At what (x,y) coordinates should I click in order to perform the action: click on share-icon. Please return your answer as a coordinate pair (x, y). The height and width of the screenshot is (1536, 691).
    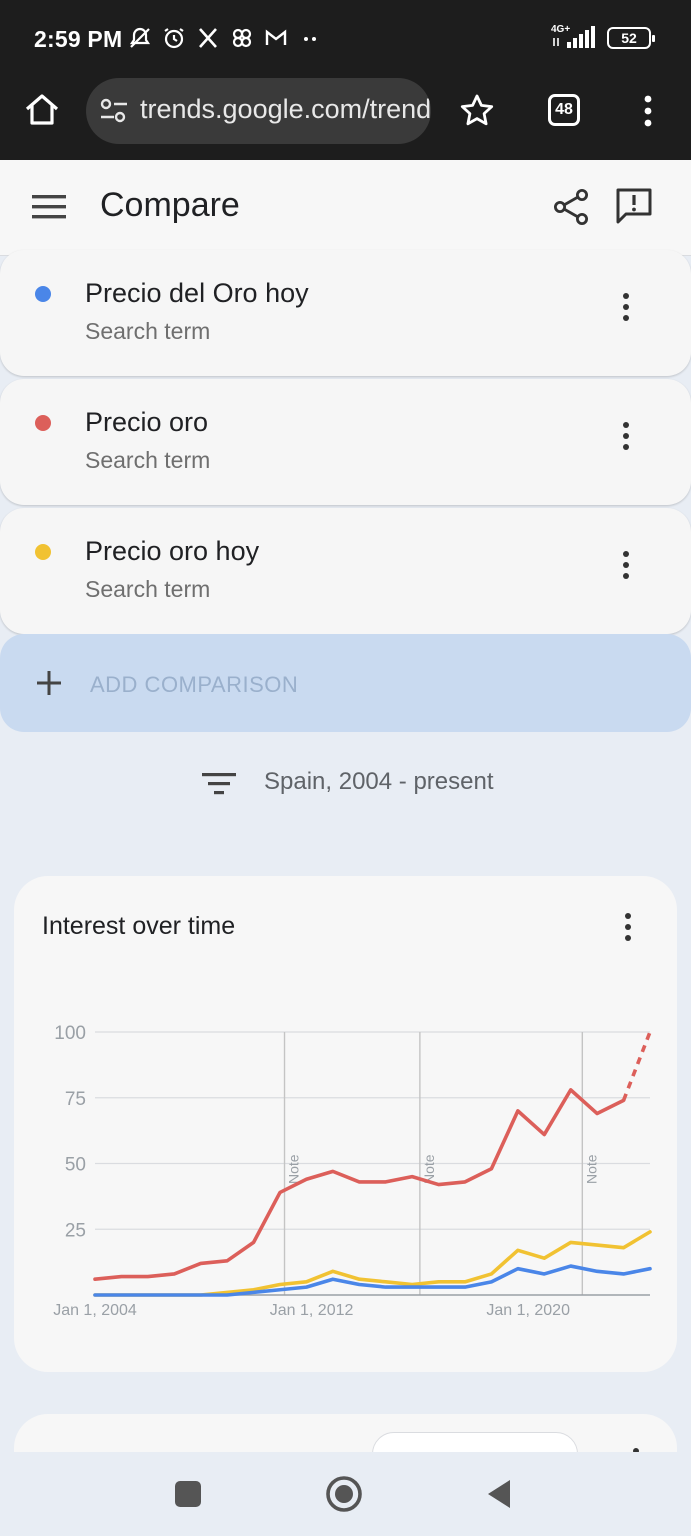
    Looking at the image, I should click on (571, 207).